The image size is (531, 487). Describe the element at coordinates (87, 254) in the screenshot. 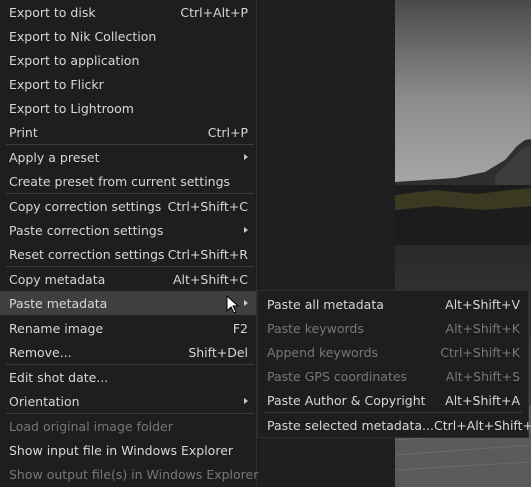

I see `menu-item-label: Reset correction settings` at that location.